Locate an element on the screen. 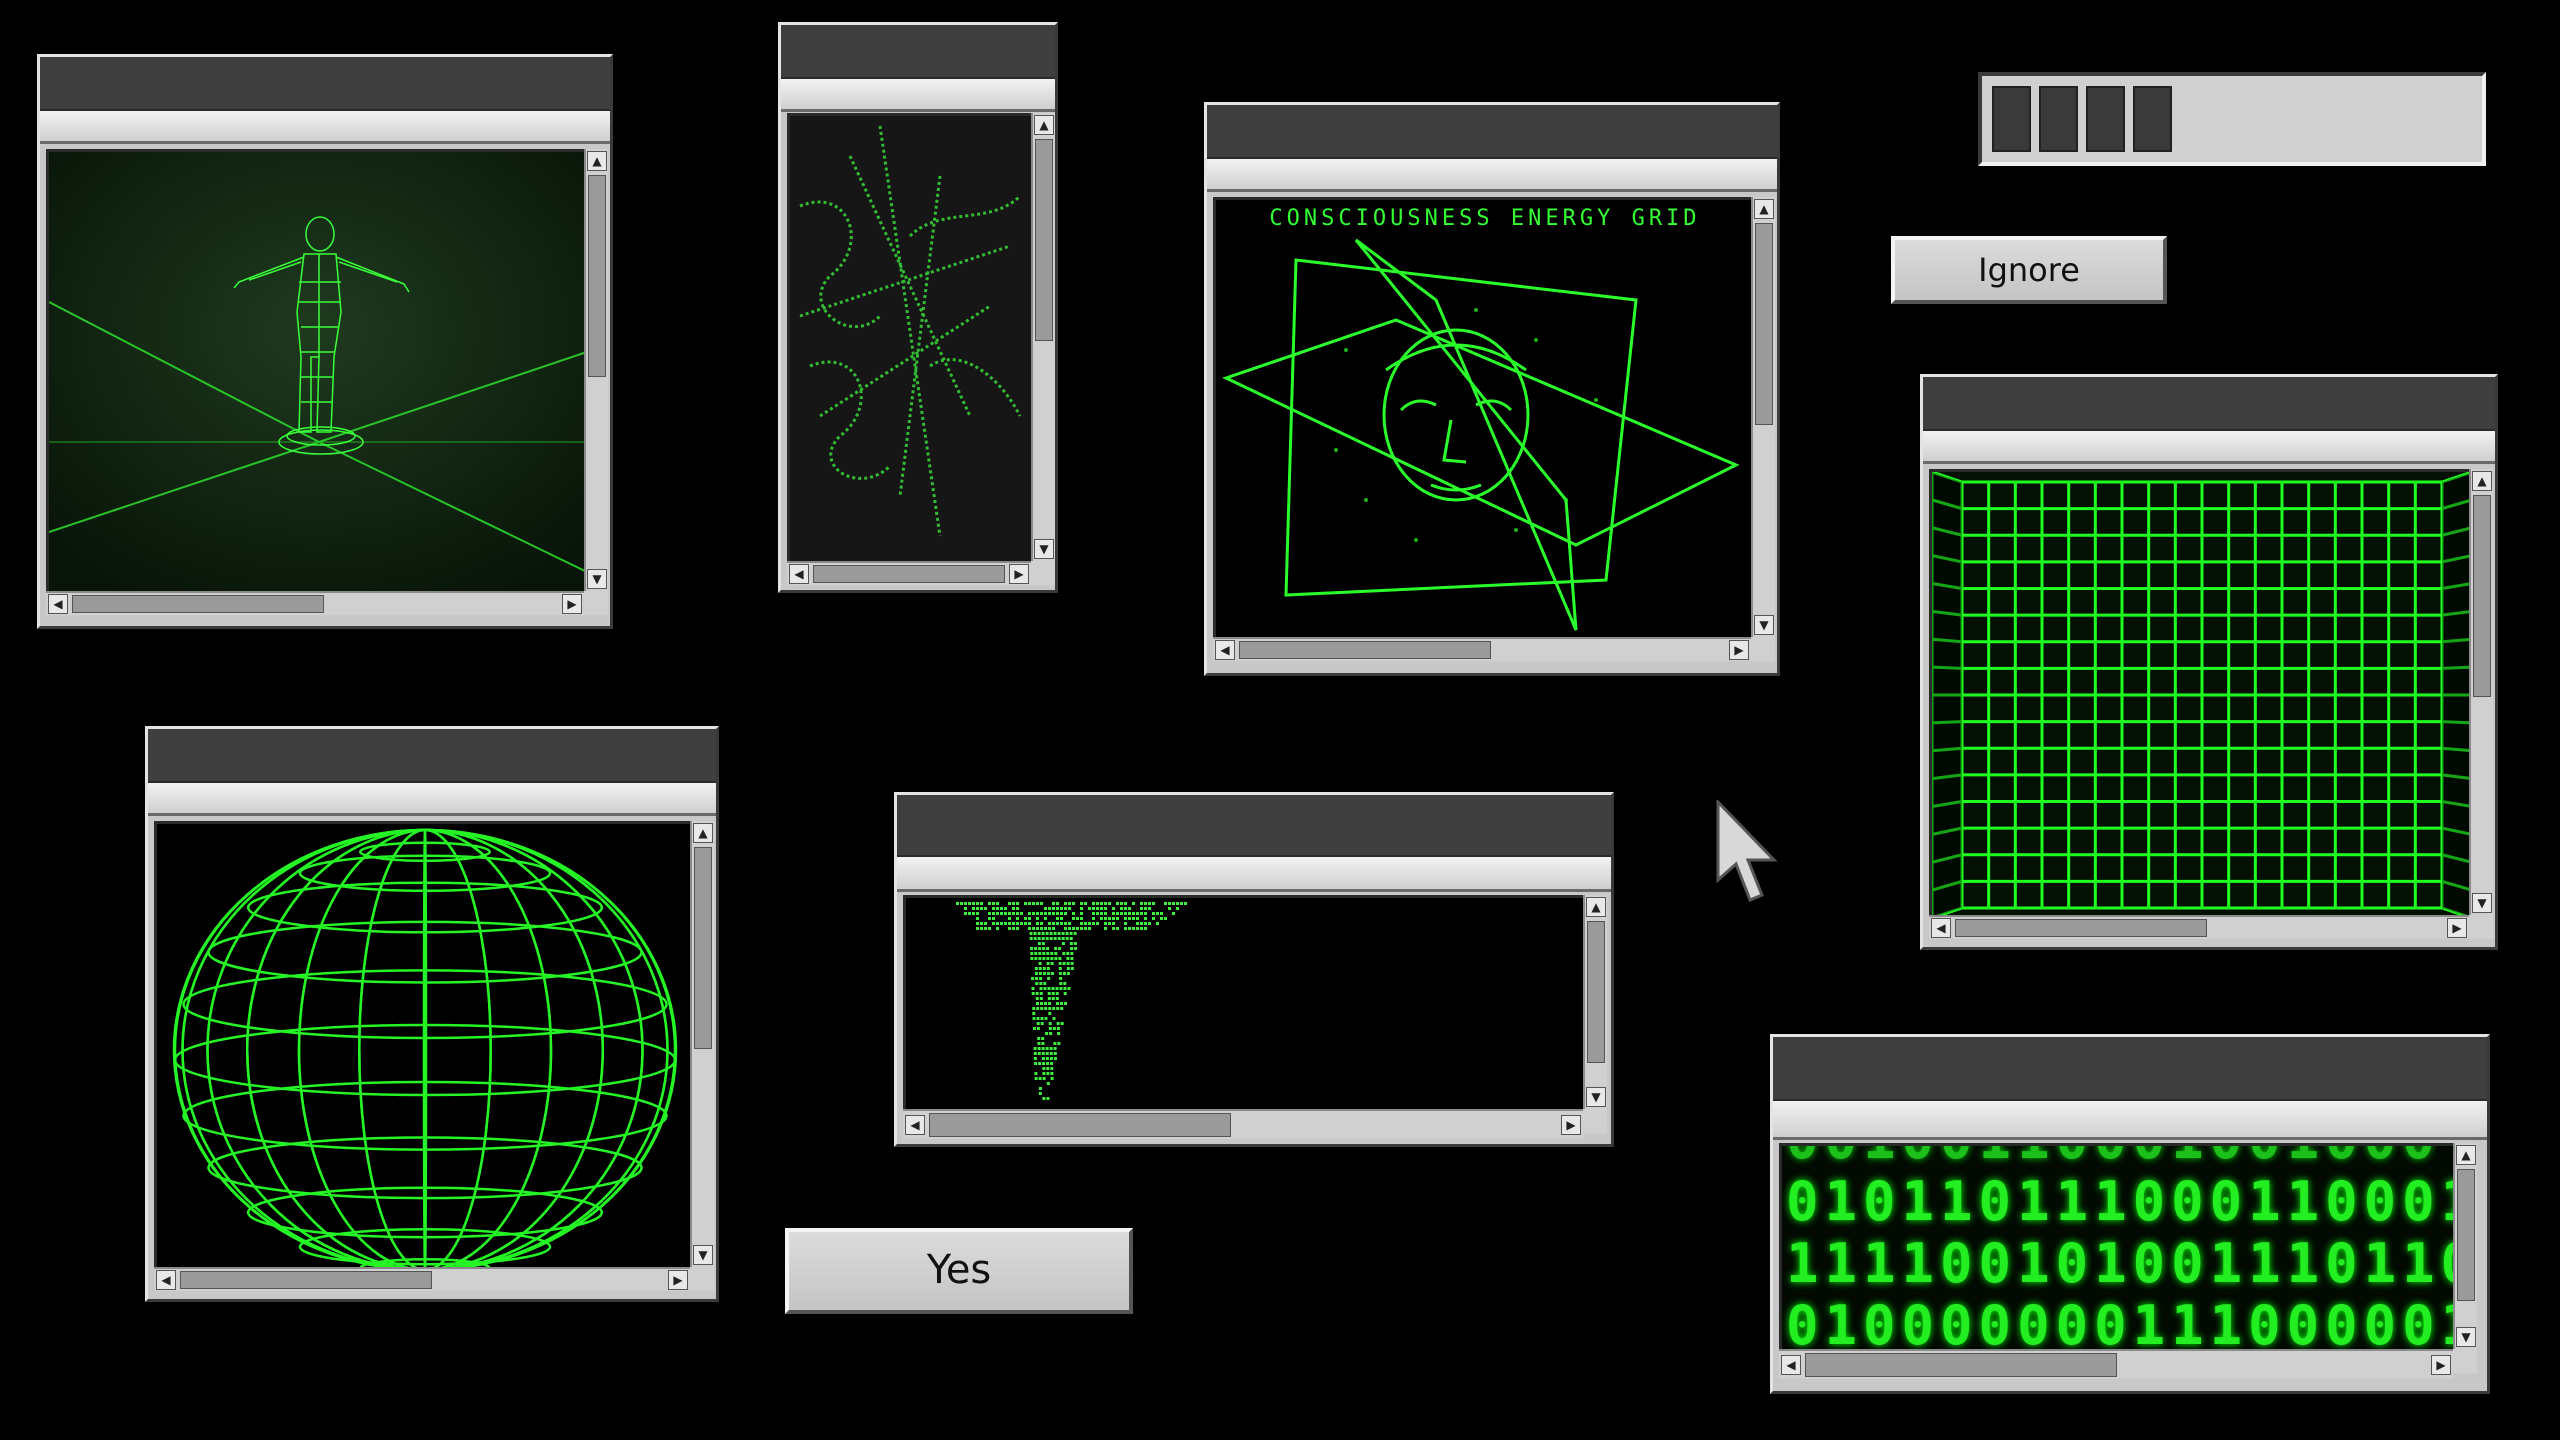 The image size is (2560, 1440). window-wireframe-figure: ▲ ▼ ◀ ▶ is located at coordinates (325, 341).